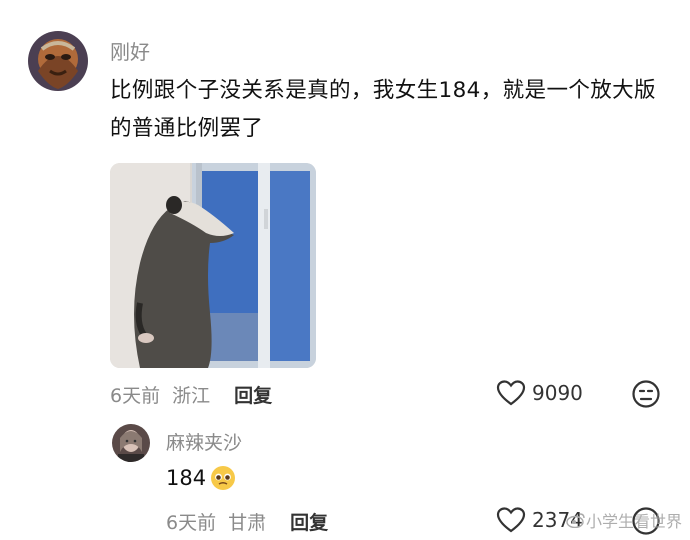  What do you see at coordinates (191, 396) in the screenshot?
I see `comment-location: 浙江` at bounding box center [191, 396].